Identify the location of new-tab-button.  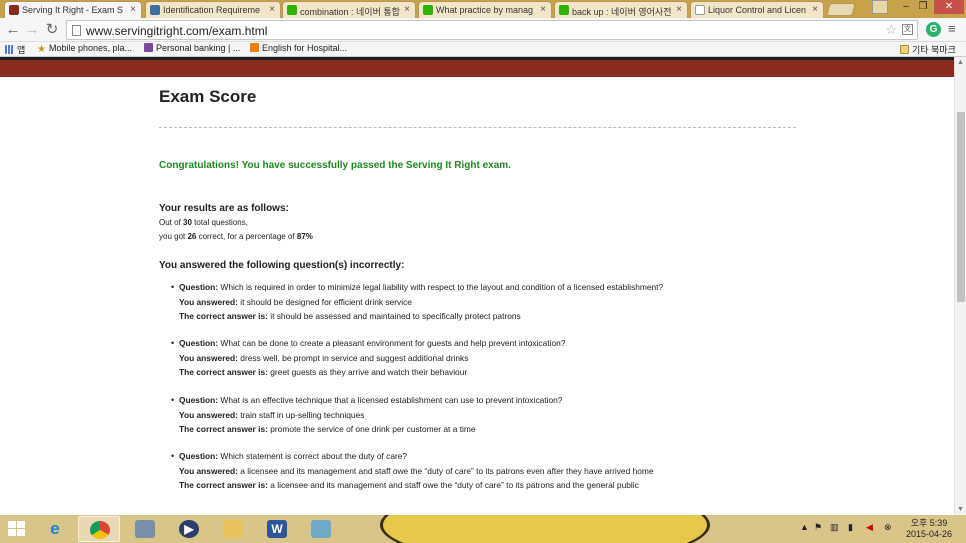
(841, 9).